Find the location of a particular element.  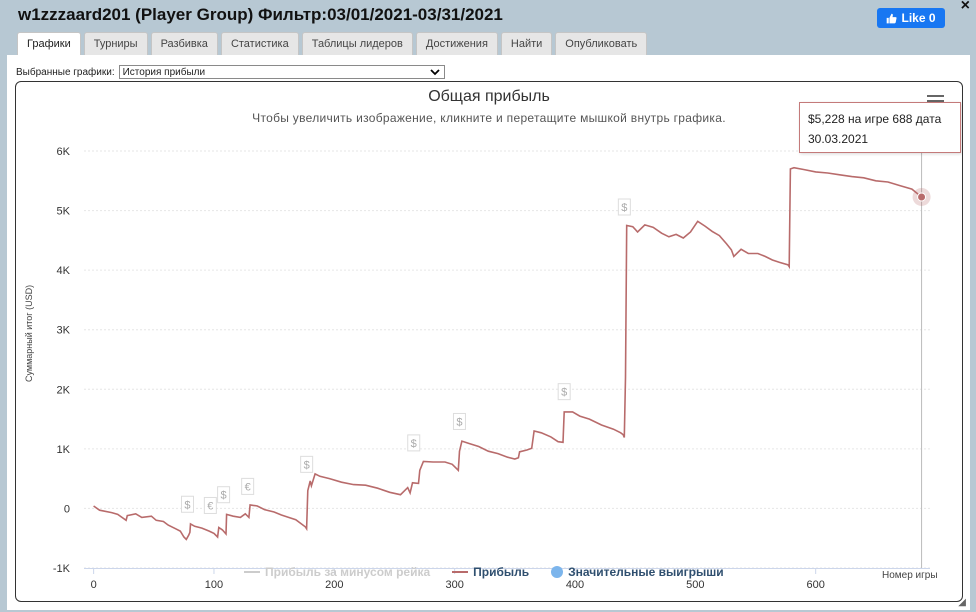

tab-tournaments: Турниры is located at coordinates (115, 43).